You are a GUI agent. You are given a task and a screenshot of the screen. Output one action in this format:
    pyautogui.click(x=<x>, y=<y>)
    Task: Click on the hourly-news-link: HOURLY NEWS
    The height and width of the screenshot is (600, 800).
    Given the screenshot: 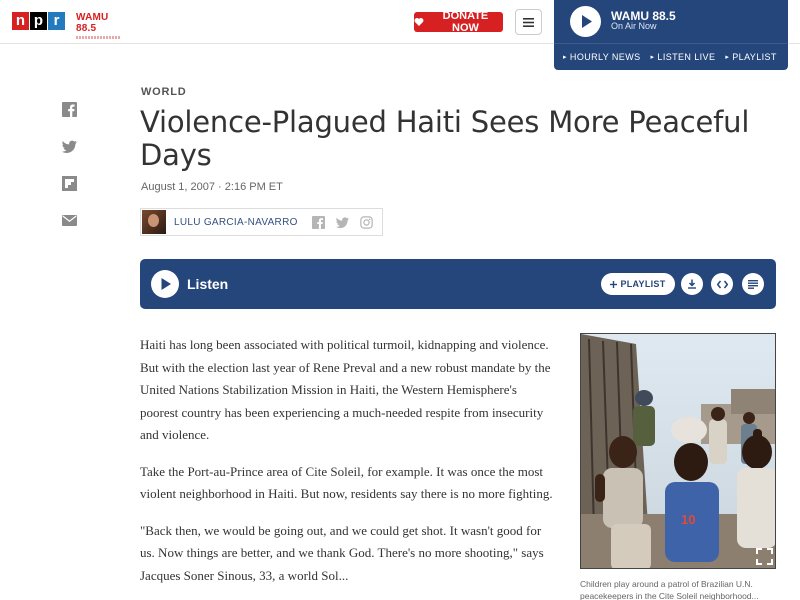 What is the action you would take?
    pyautogui.click(x=602, y=57)
    